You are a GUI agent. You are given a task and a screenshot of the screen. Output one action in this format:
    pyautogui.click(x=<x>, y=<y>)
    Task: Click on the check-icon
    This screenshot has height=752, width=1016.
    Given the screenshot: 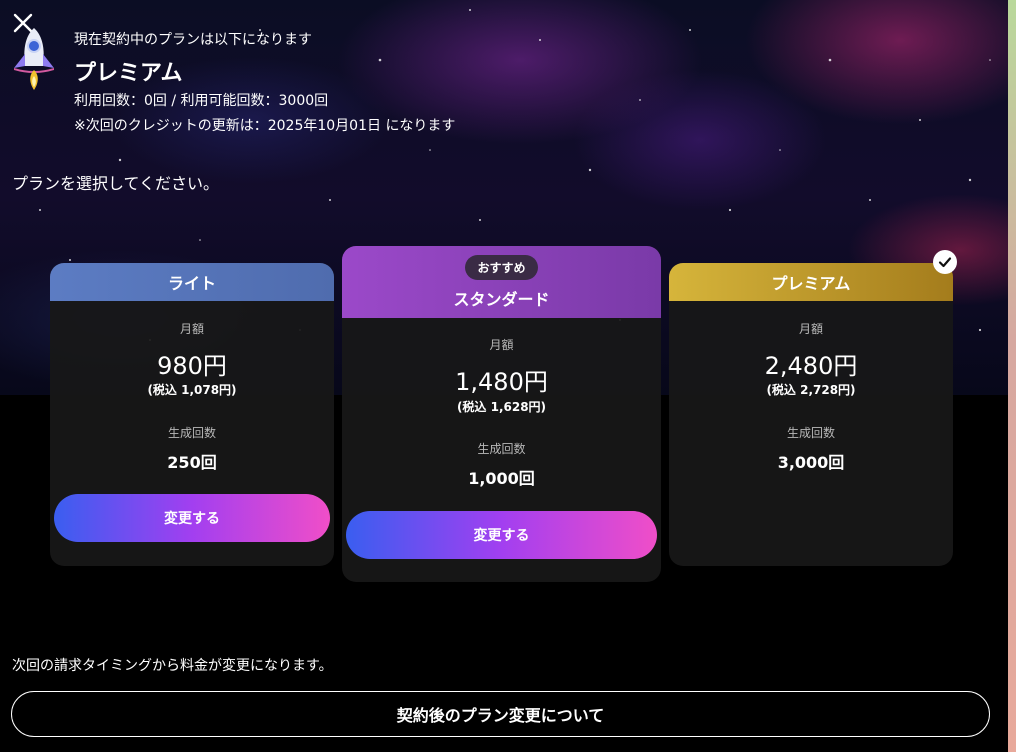 What is the action you would take?
    pyautogui.click(x=945, y=262)
    